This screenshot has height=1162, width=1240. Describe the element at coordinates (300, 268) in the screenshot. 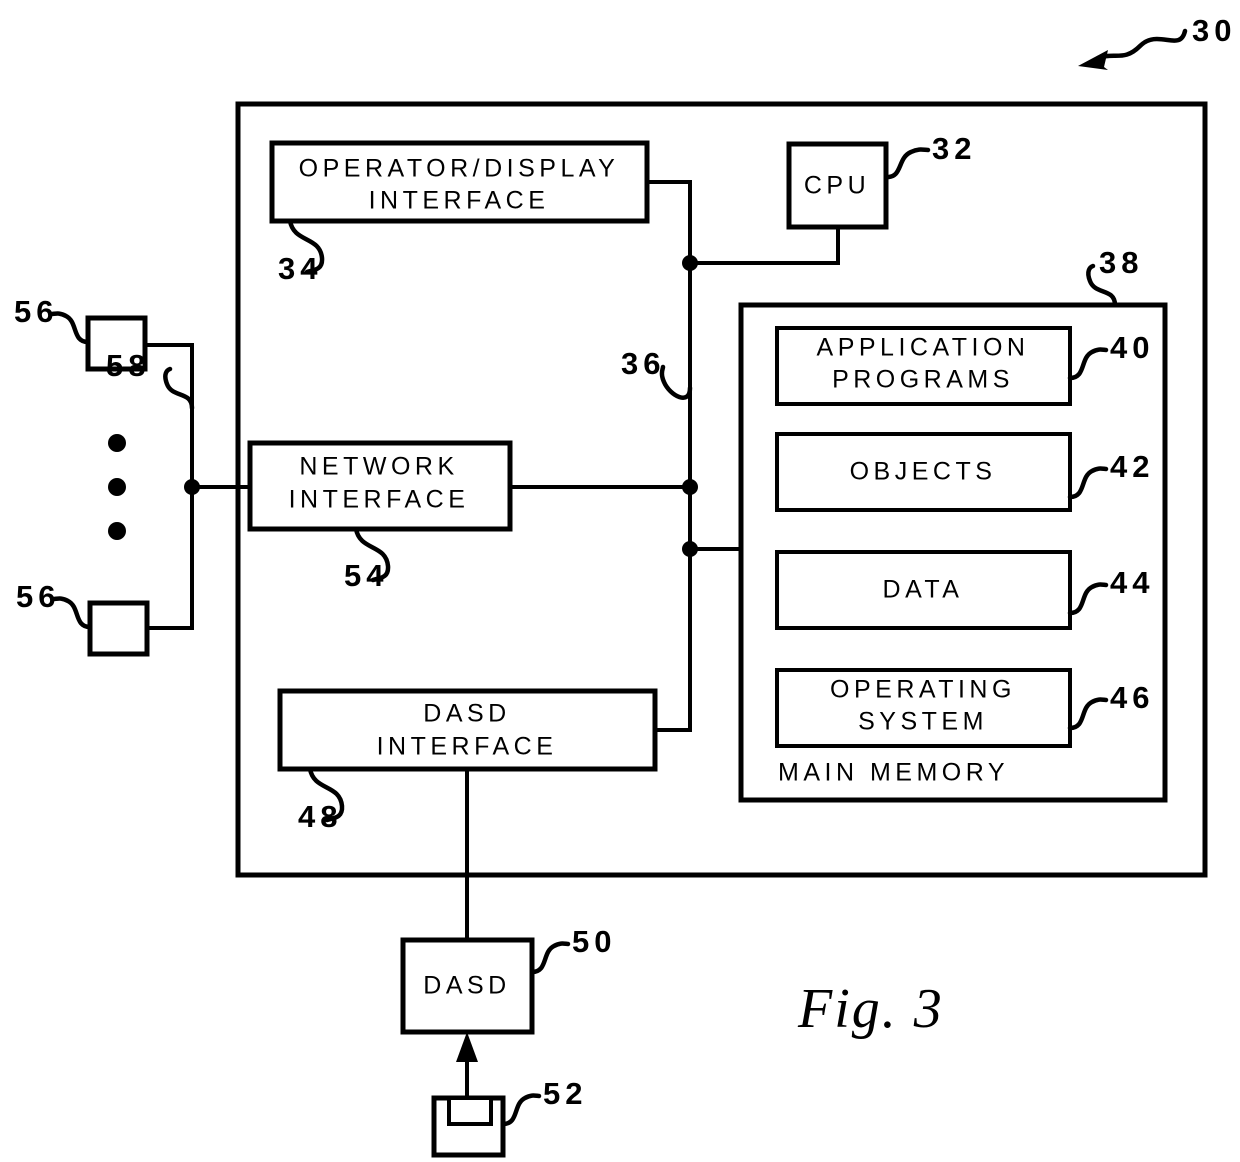

I see `ref-numeral-34: 34` at that location.